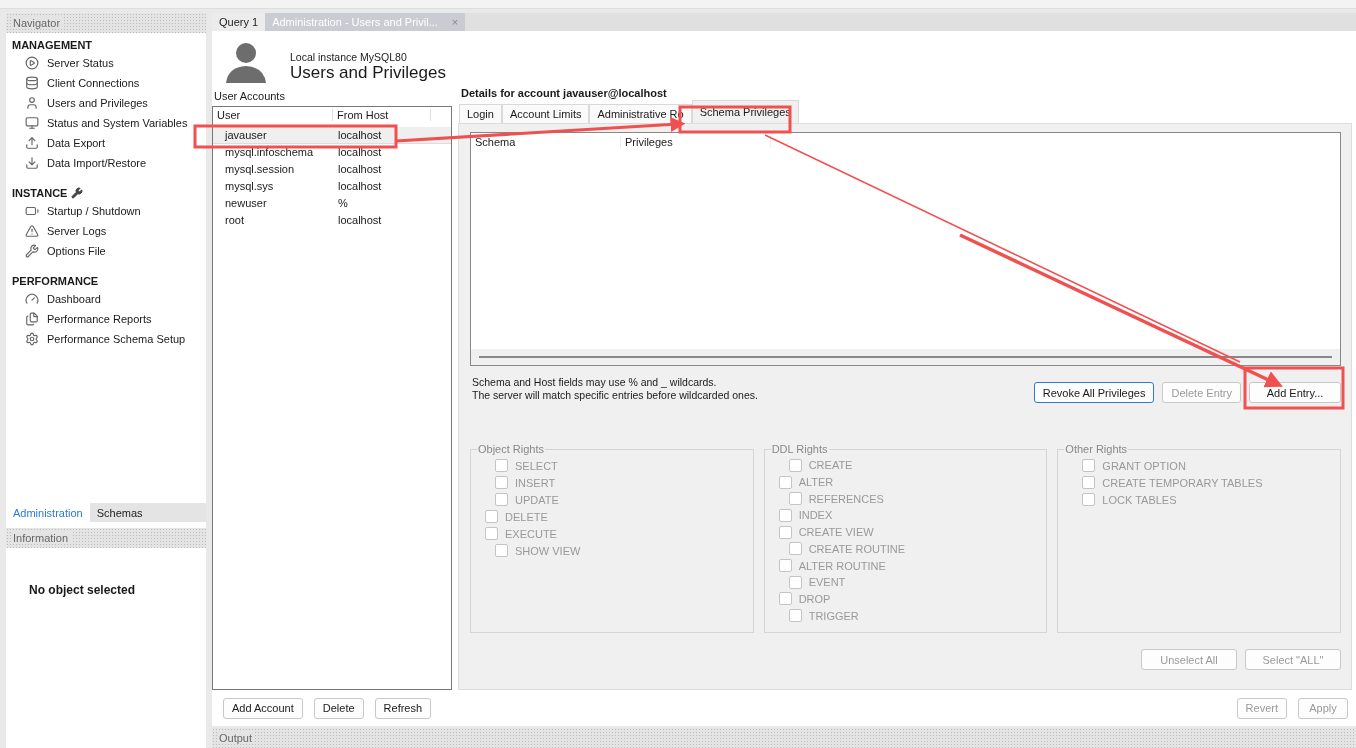  I want to click on nav-item: Performance Reports, so click(106, 319).